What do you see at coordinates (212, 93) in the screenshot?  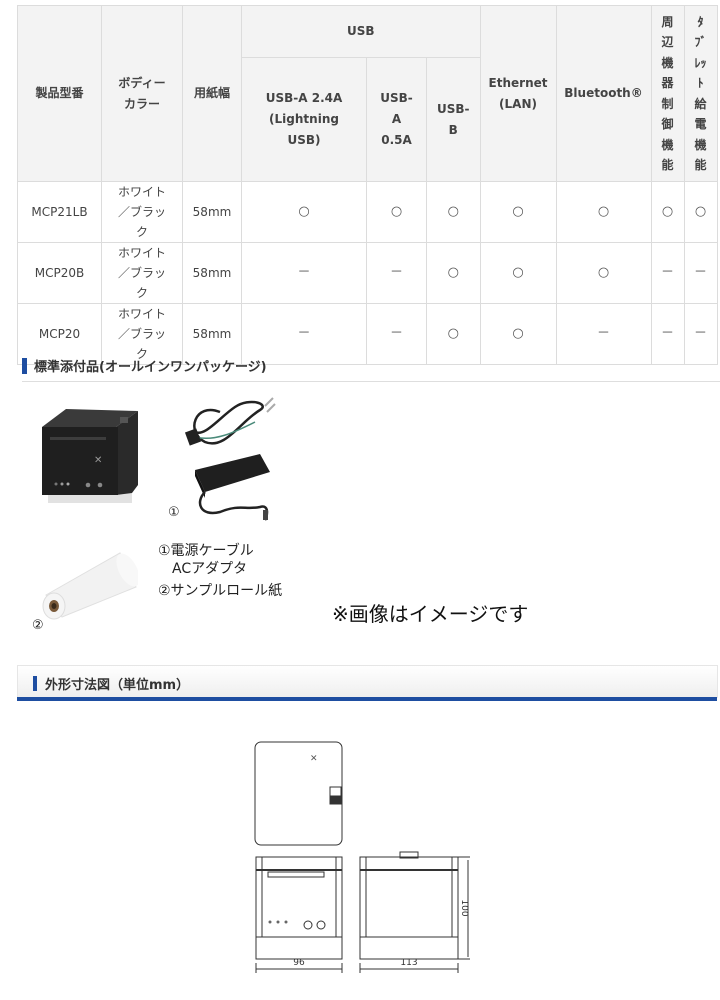 I see `header-paper-width: 用紙幅` at bounding box center [212, 93].